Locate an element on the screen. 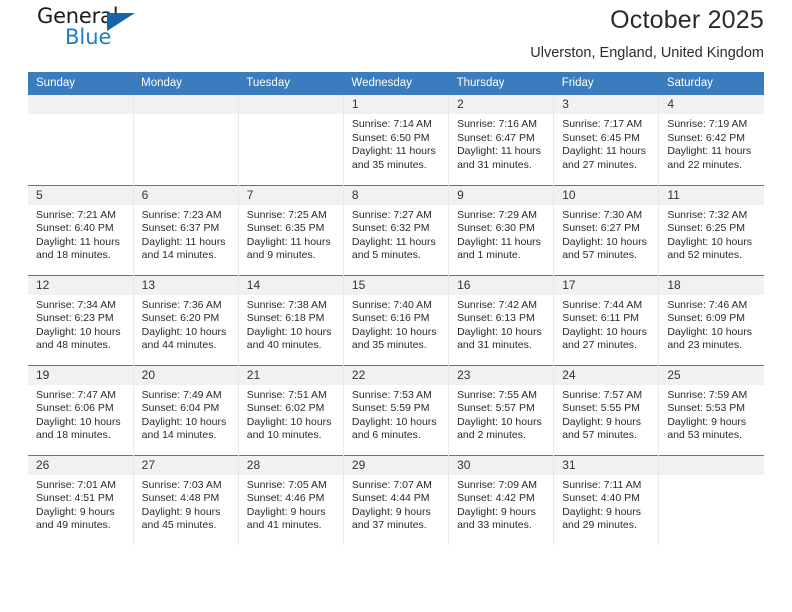  day-number: 26 is located at coordinates (80, 465).